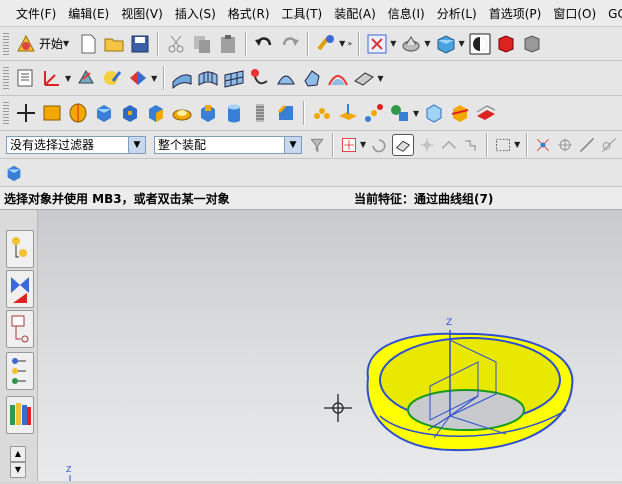 This screenshot has height=484, width=622. Describe the element at coordinates (326, 44) in the screenshot. I see `command-finder-icon` at that location.